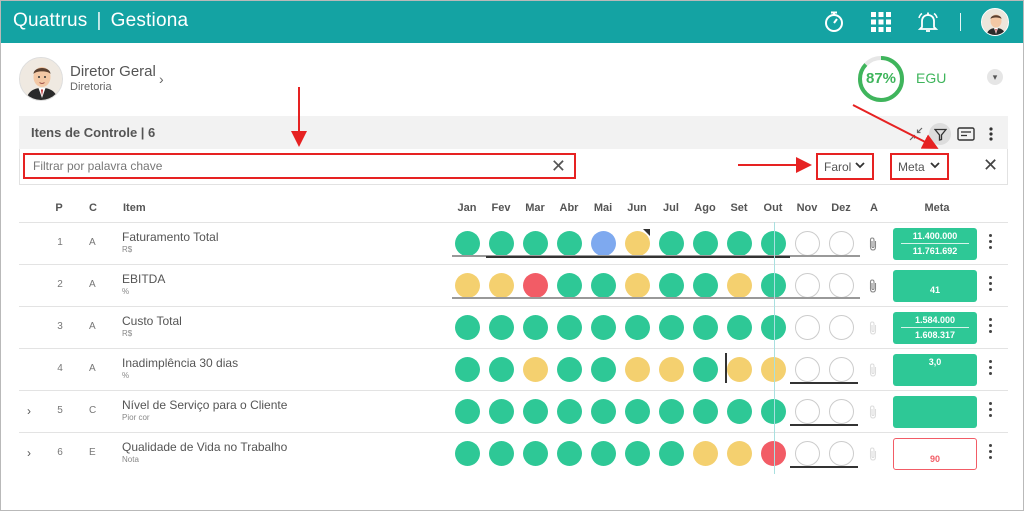 The image size is (1024, 511). What do you see at coordinates (935, 328) in the screenshot?
I see `meta-box: 1.584.000 1.608.317` at bounding box center [935, 328].